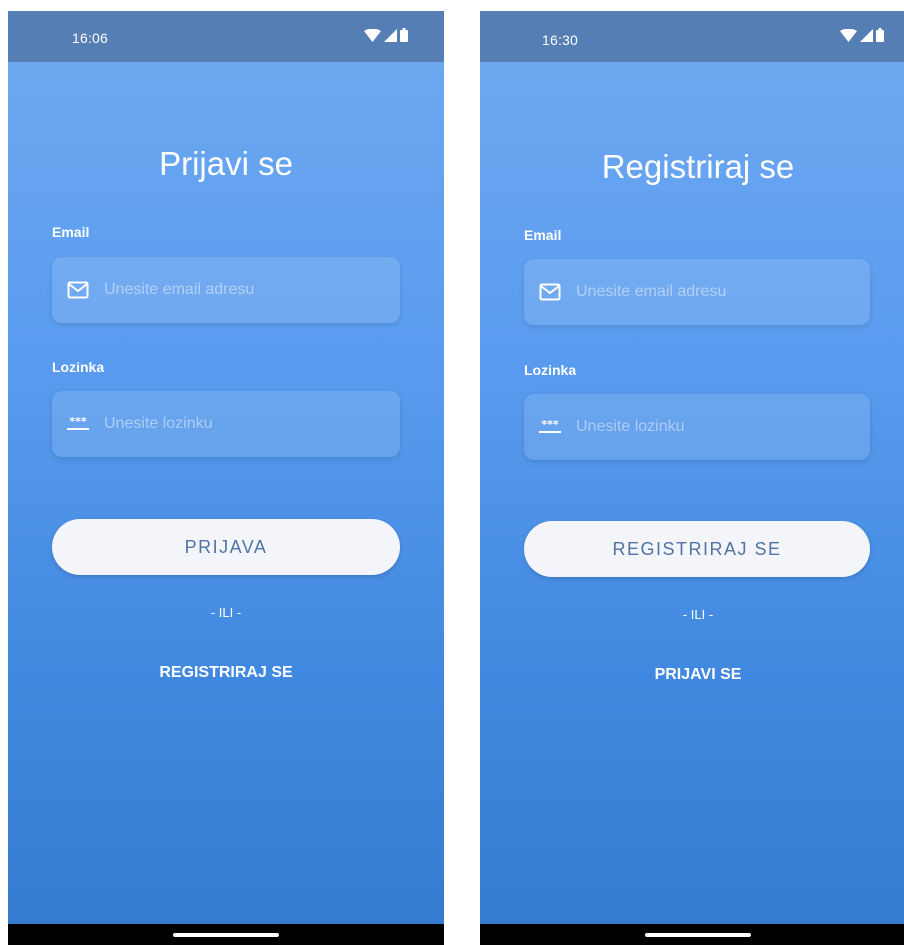  I want to click on register-link: REGISTRIRAJ SE, so click(226, 673).